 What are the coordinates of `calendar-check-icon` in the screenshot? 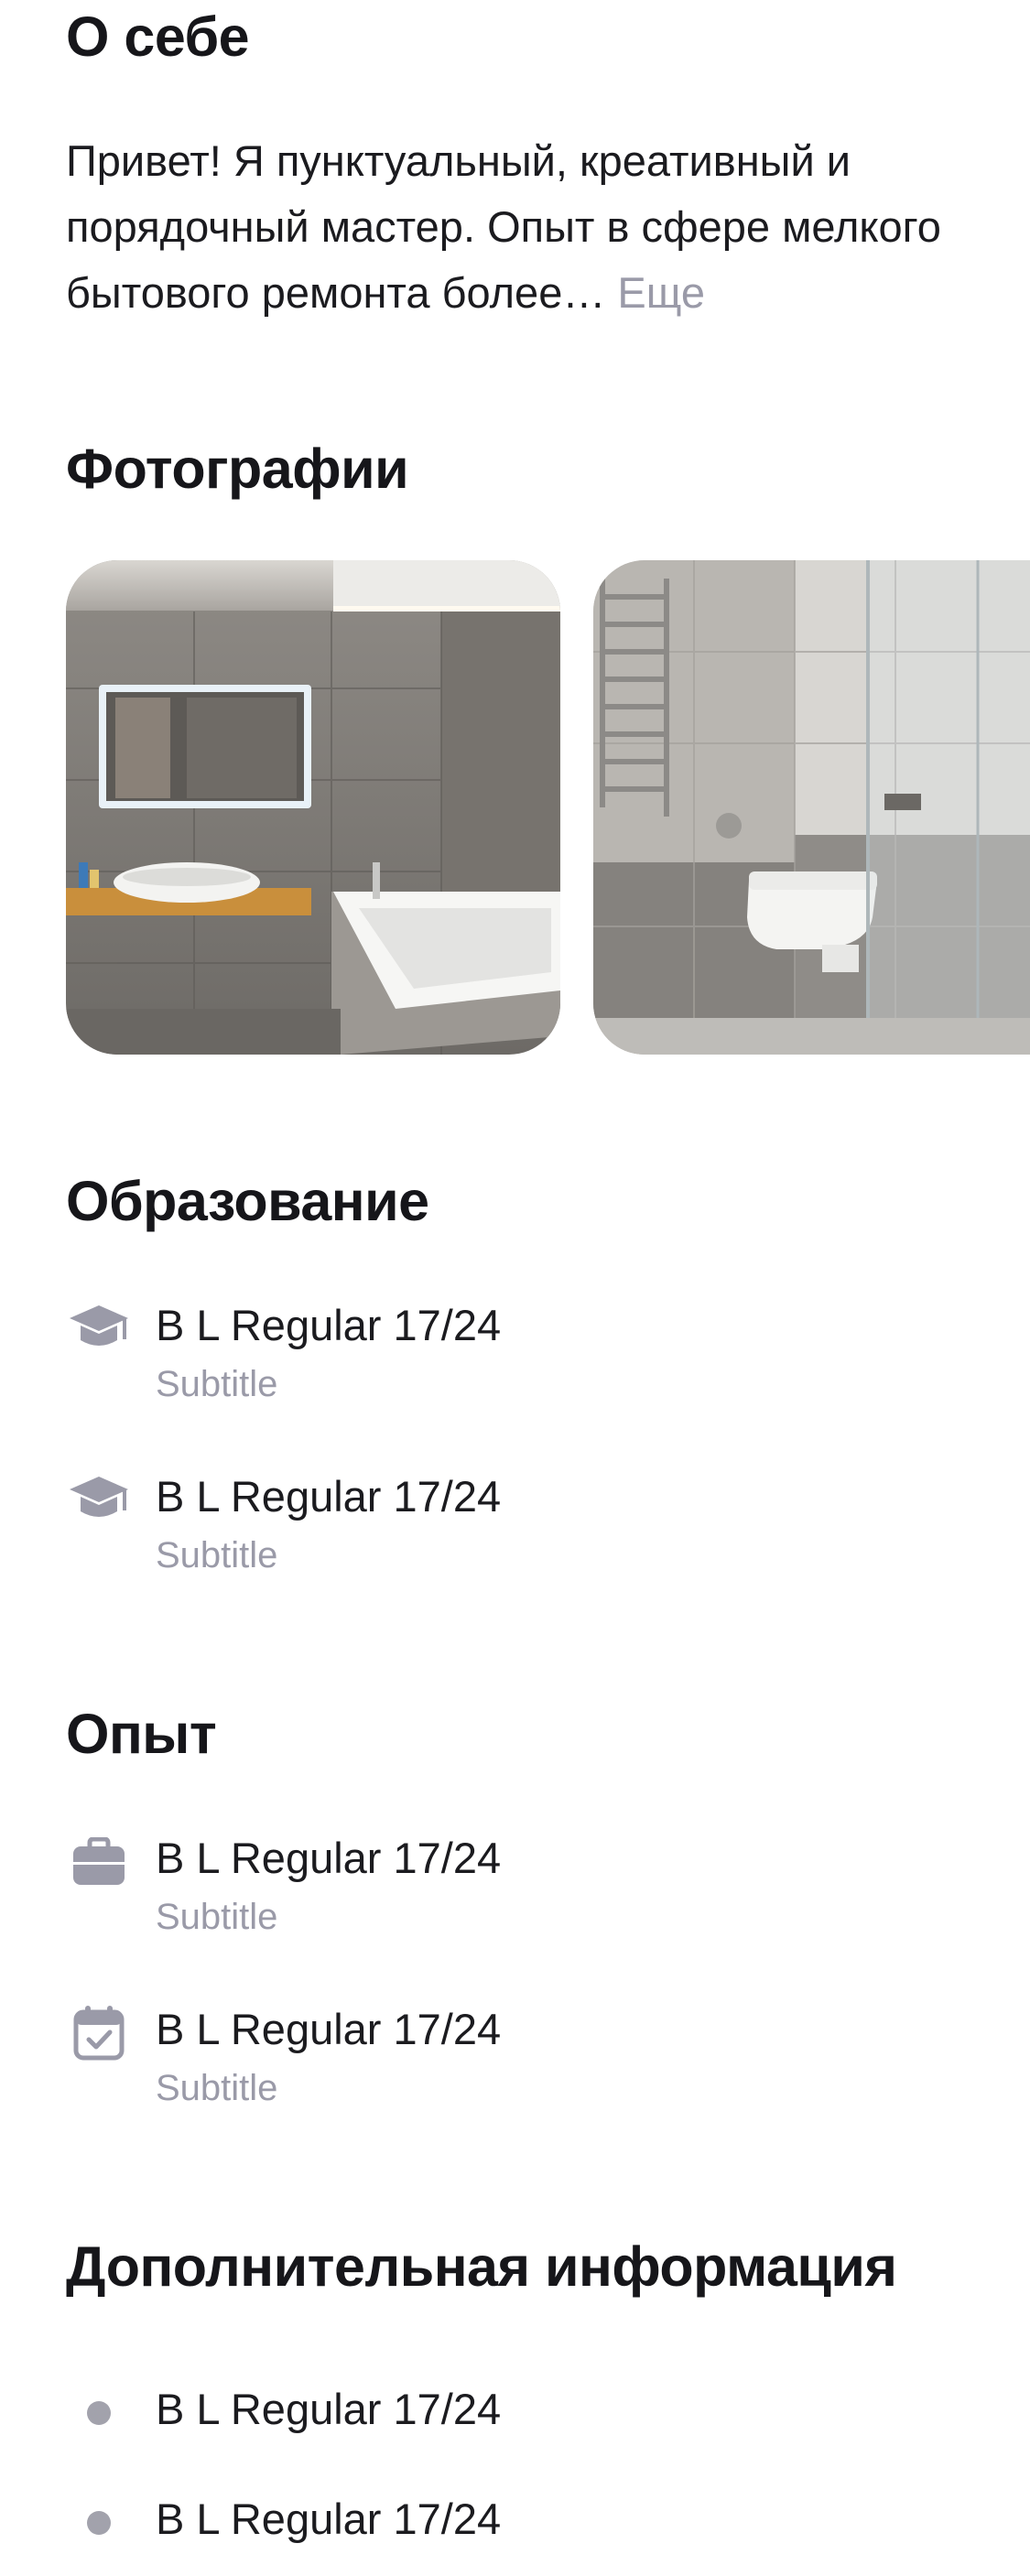 It's located at (99, 2033).